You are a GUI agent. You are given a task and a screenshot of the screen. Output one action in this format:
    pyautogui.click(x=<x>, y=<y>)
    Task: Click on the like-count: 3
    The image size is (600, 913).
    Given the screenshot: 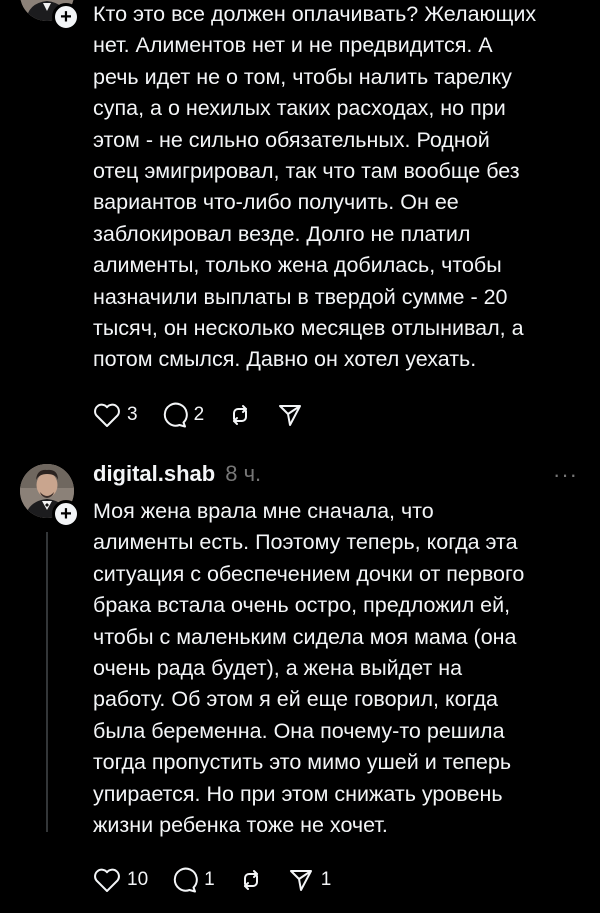 What is the action you would take?
    pyautogui.click(x=132, y=414)
    